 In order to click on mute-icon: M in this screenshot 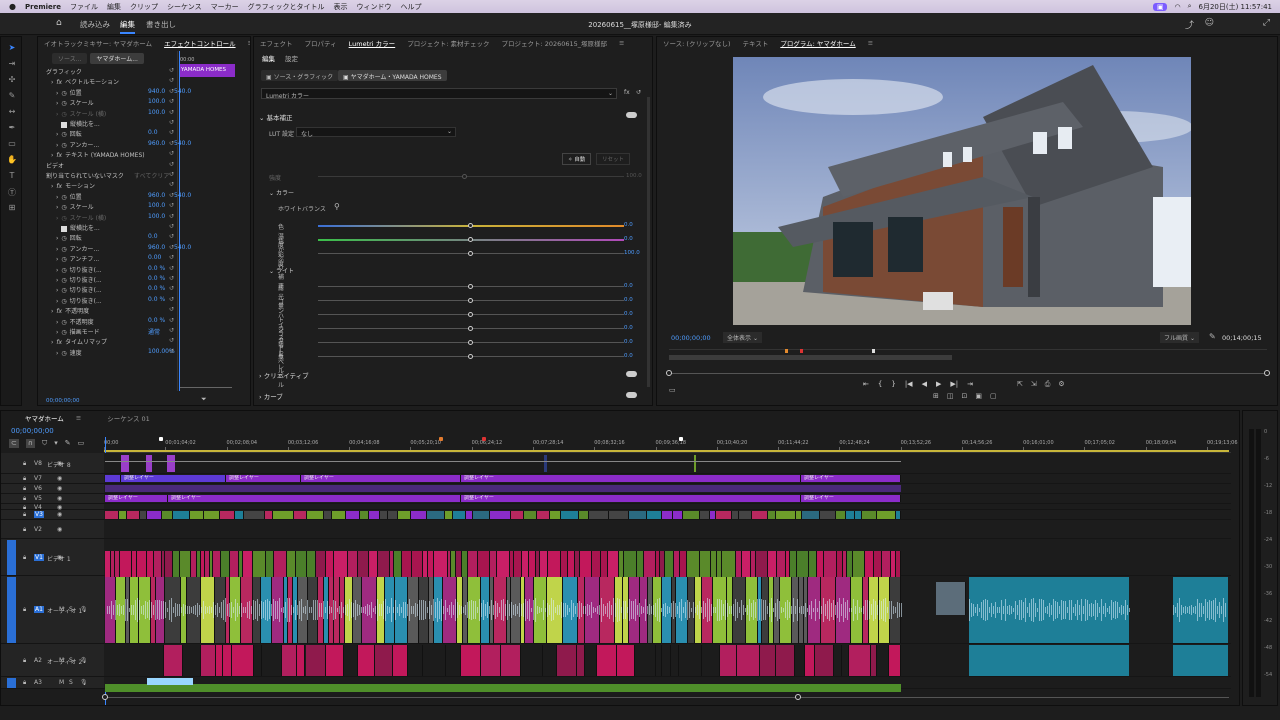, I will do `click(61, 609)`.